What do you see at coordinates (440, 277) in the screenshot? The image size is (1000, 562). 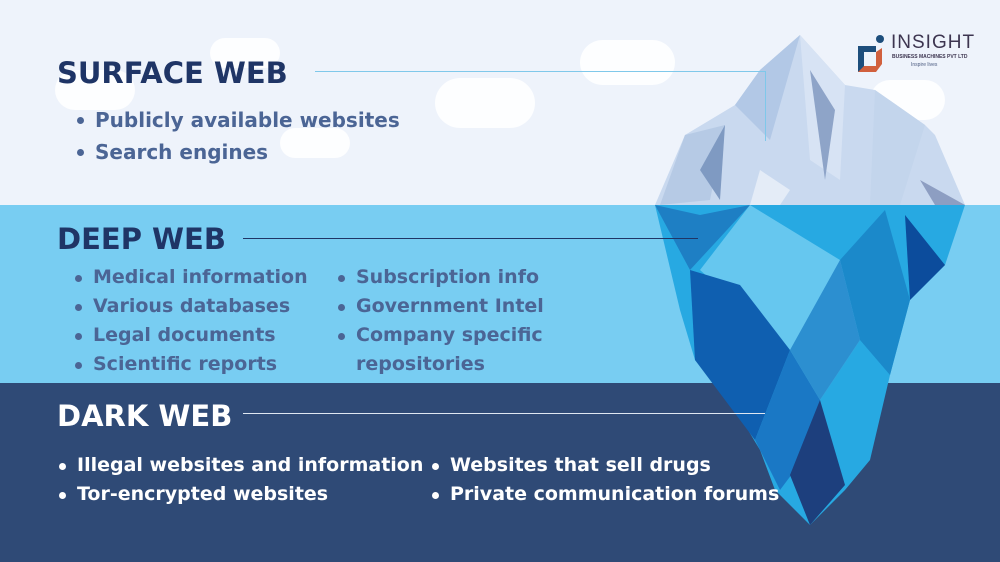 I see `list-item: Subscription info` at bounding box center [440, 277].